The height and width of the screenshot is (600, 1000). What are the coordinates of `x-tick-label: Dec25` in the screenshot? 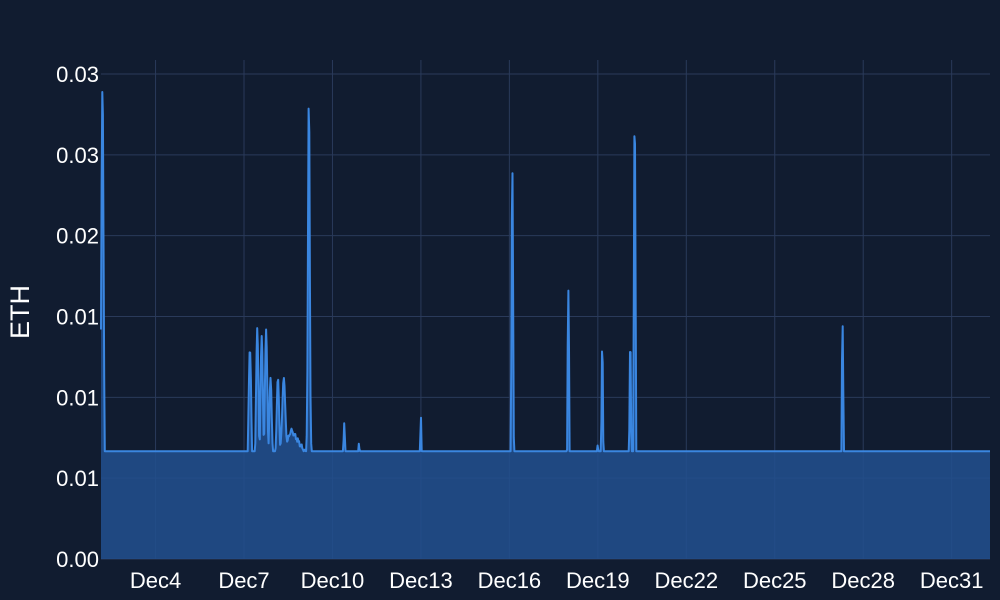 It's located at (775, 580).